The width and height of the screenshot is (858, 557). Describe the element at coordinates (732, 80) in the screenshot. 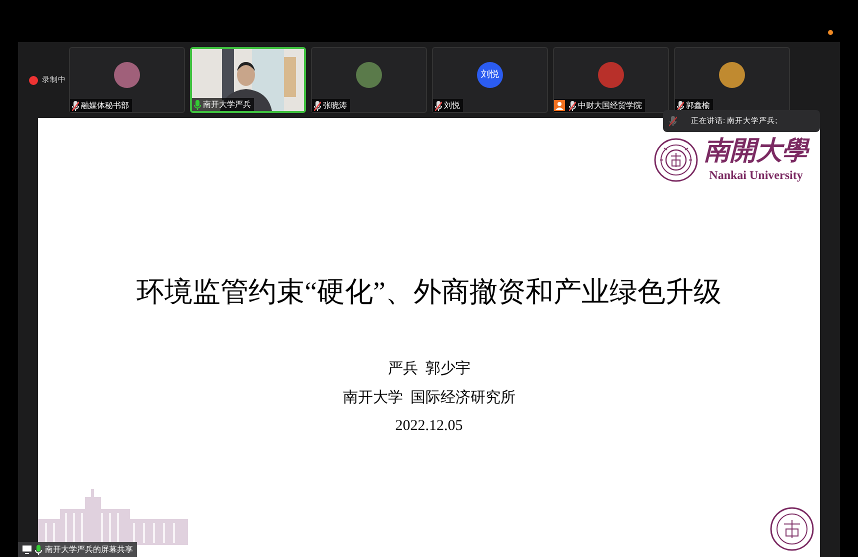

I see `participant-tile: 郭鑫榆` at that location.